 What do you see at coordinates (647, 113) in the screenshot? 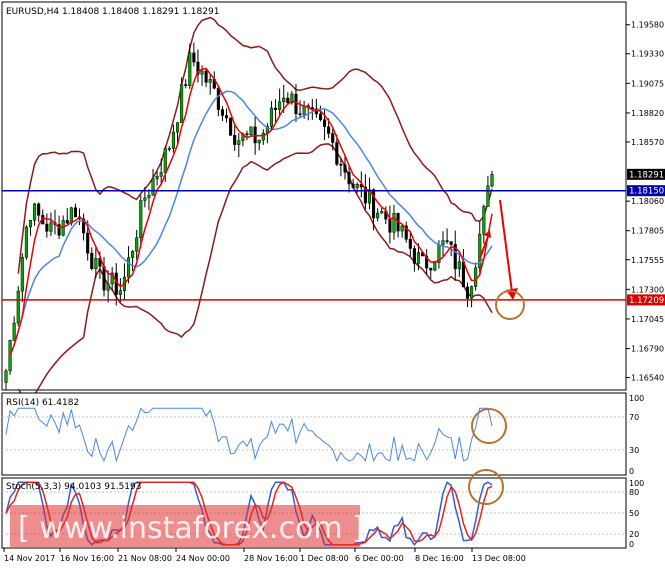
I see `price-tick-label: 1.18820` at bounding box center [647, 113].